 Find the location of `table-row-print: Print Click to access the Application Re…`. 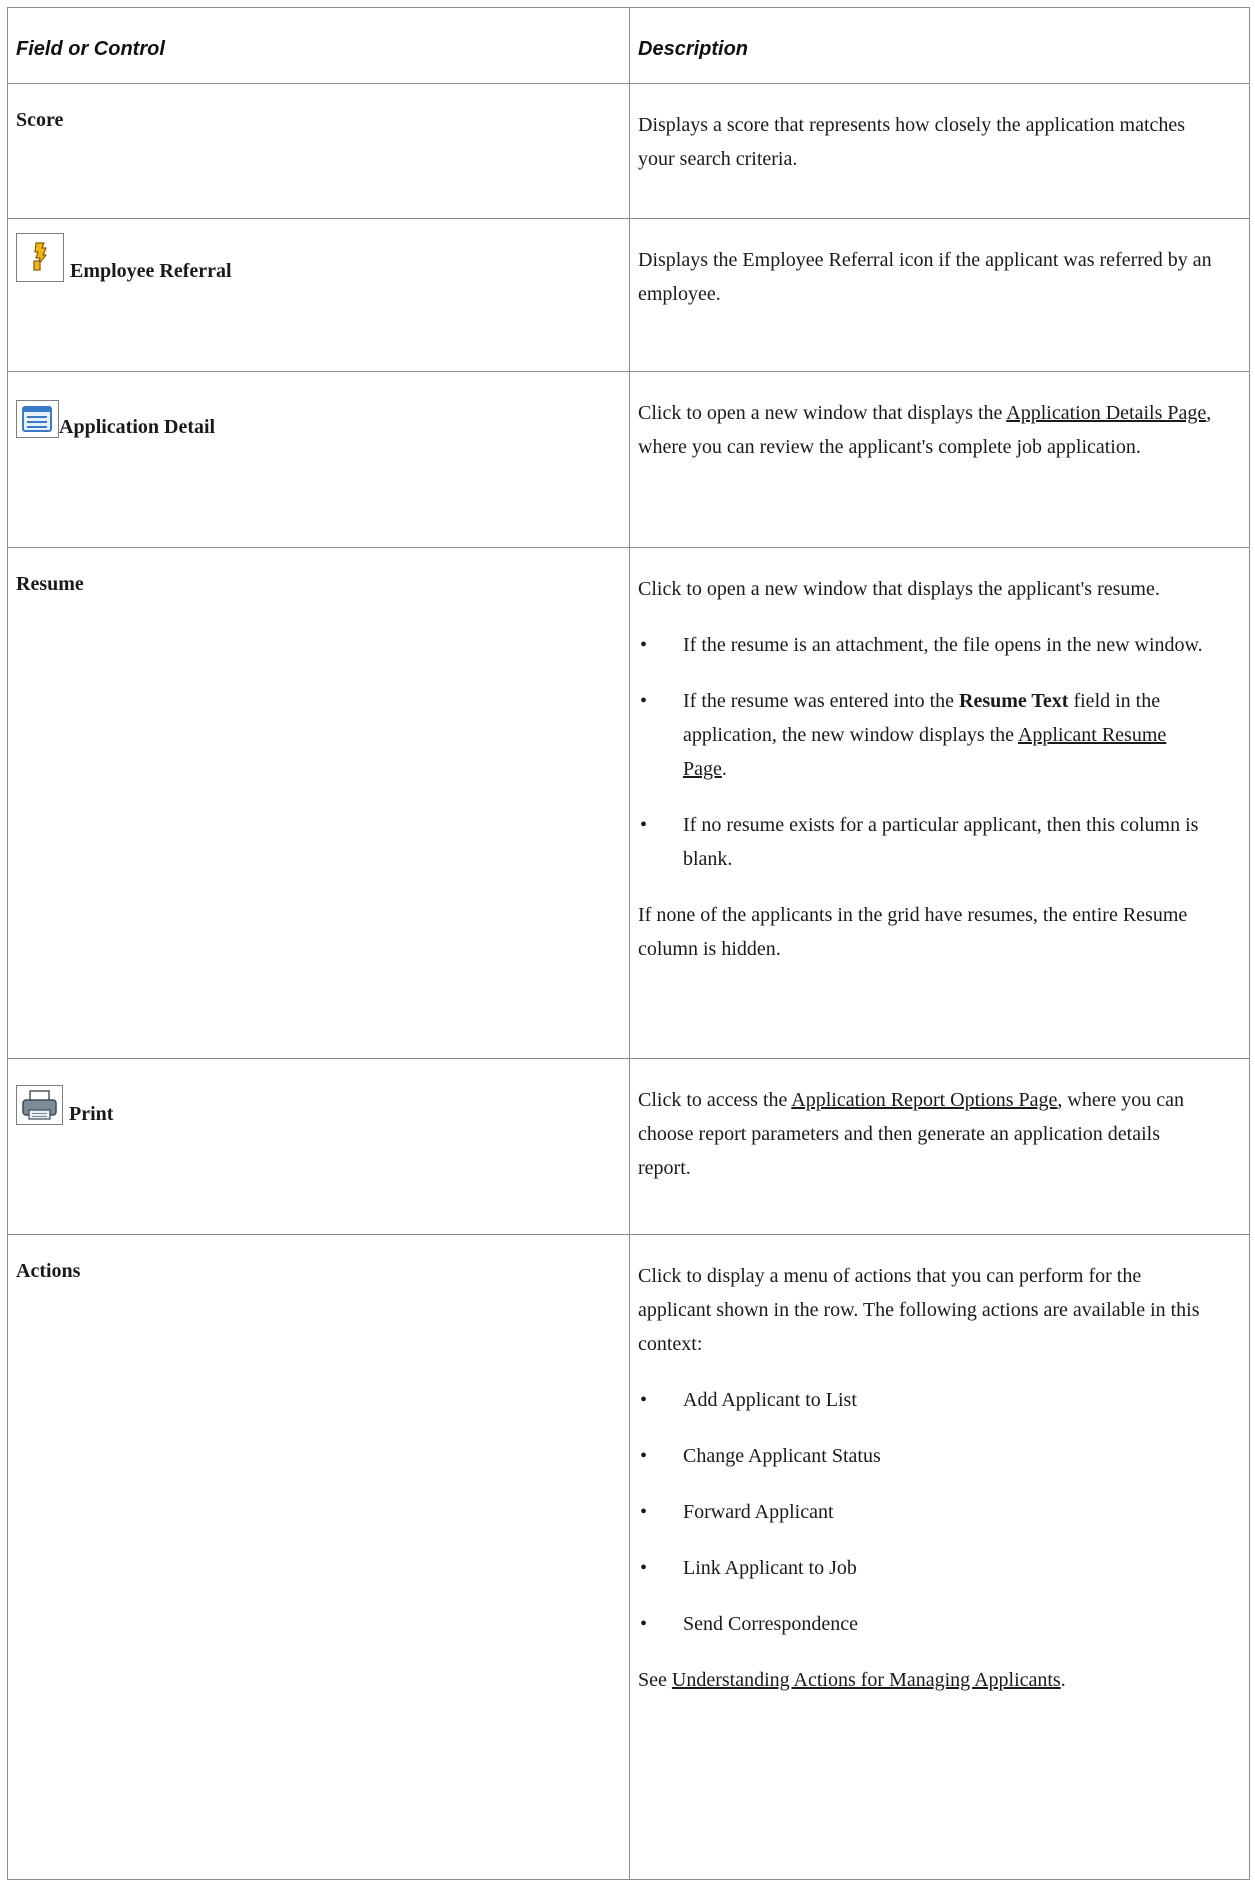

table-row-print: Print Click to access the Application Re… is located at coordinates (628, 1146).